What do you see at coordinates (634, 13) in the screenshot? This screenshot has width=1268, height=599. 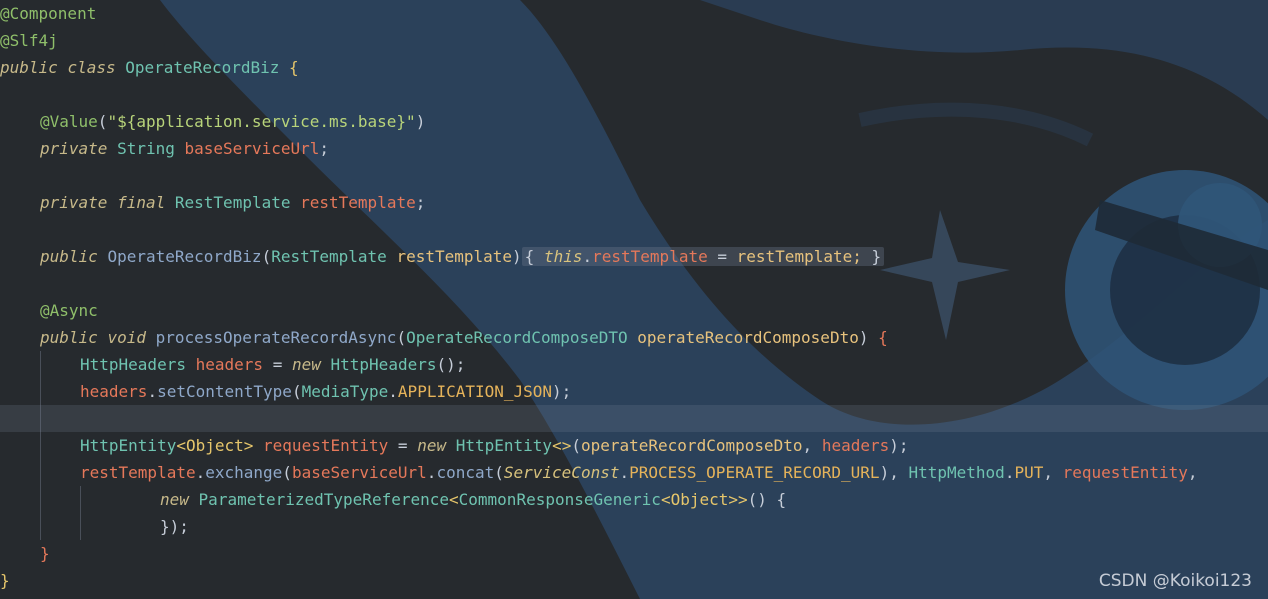 I see `code-line-1: @Component` at bounding box center [634, 13].